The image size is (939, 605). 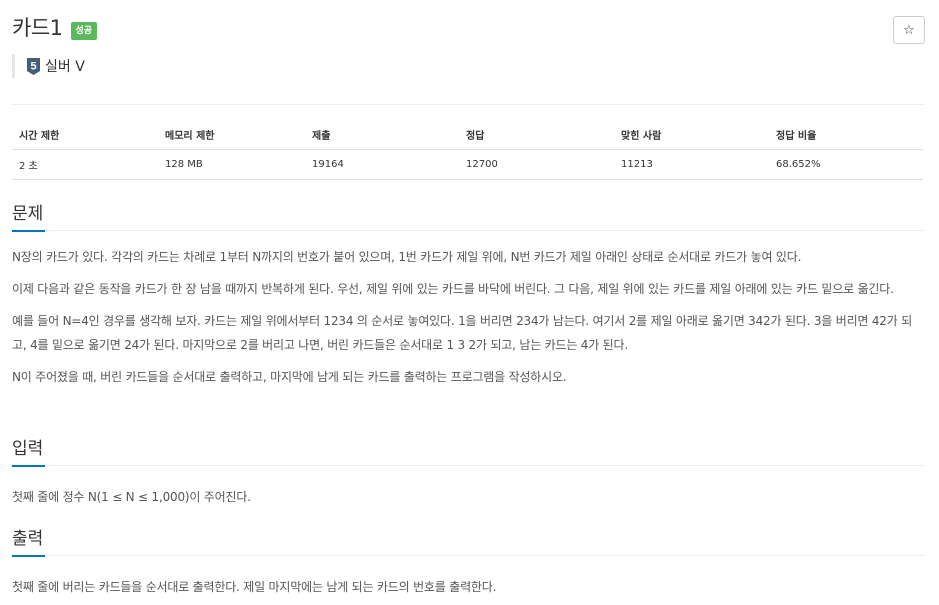 What do you see at coordinates (37, 28) in the screenshot?
I see `problem-title: 카드1` at bounding box center [37, 28].